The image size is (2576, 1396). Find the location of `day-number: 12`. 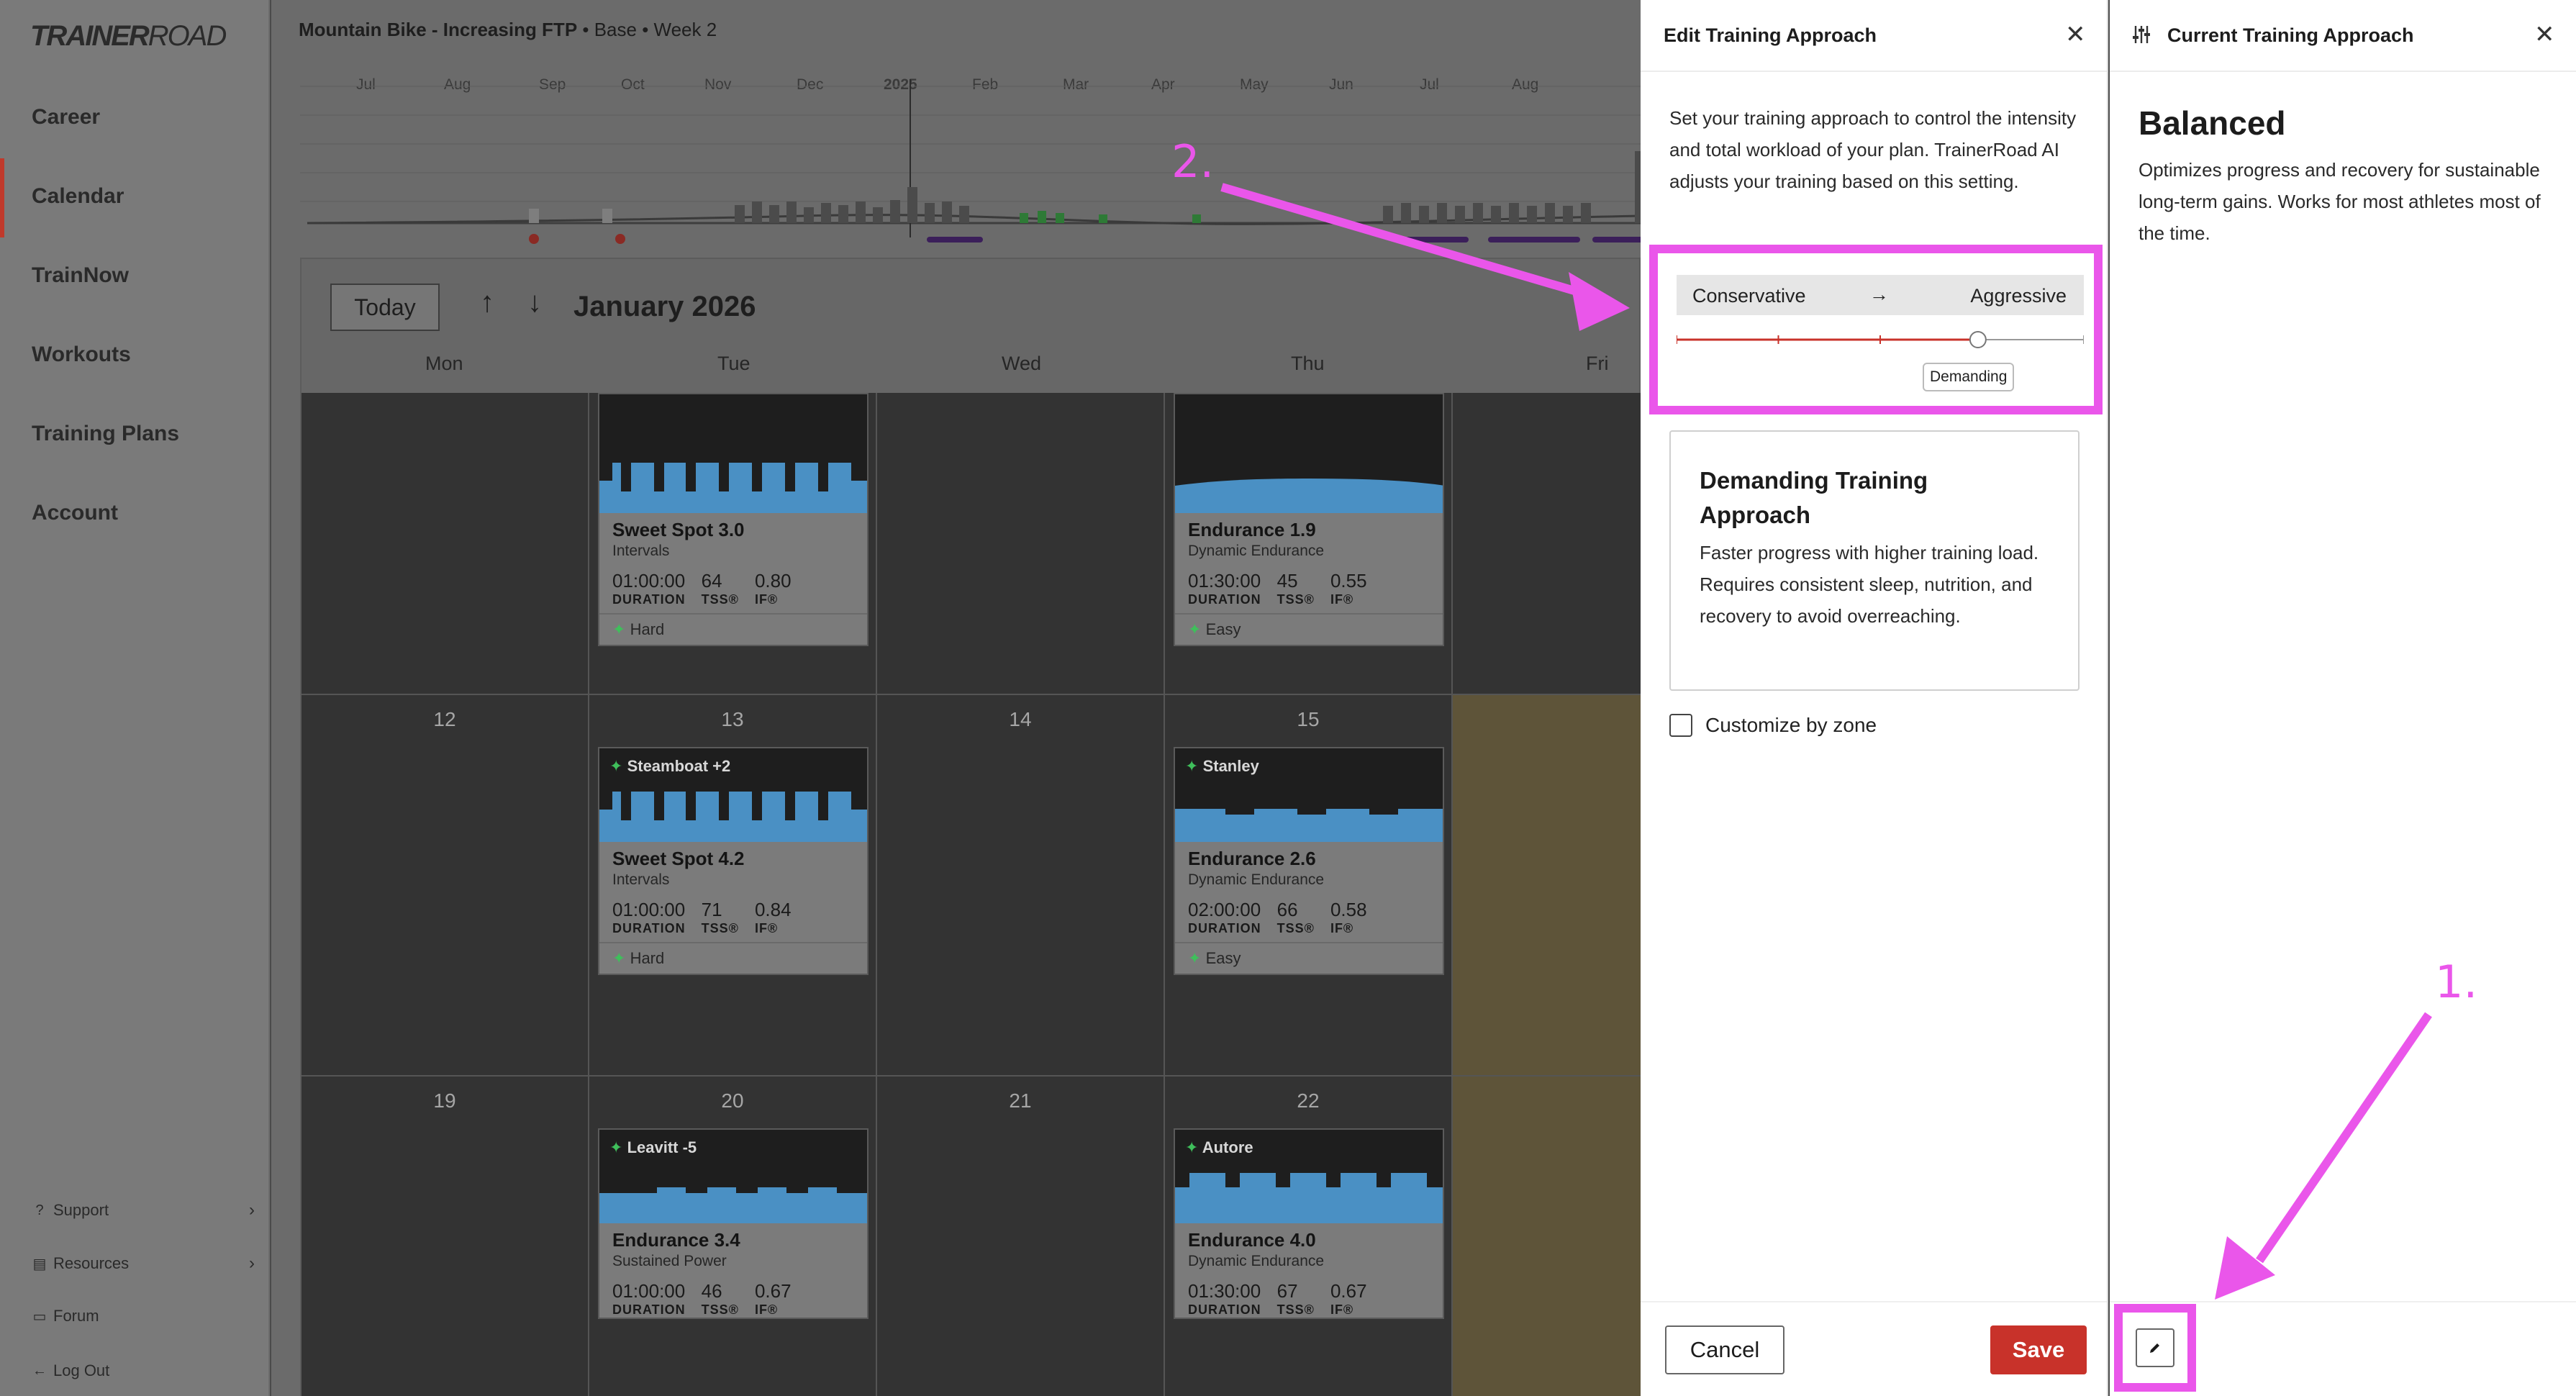

day-number: 12 is located at coordinates (444, 719).